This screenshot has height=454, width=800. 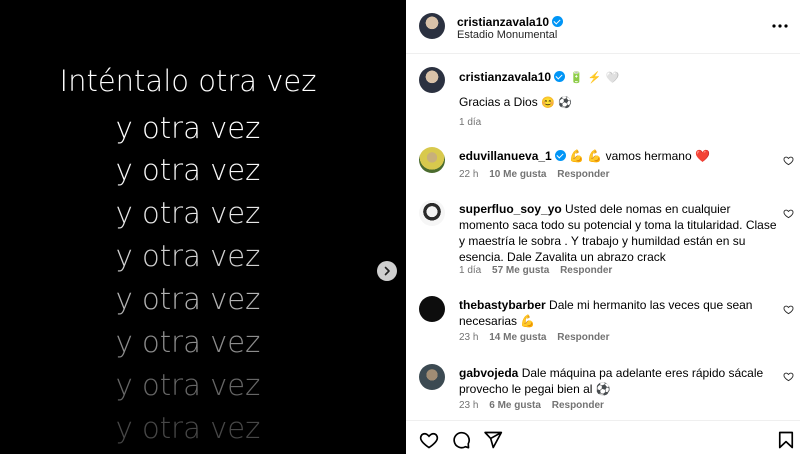 I want to click on comment-likes: 6 Me gusta, so click(x=515, y=405).